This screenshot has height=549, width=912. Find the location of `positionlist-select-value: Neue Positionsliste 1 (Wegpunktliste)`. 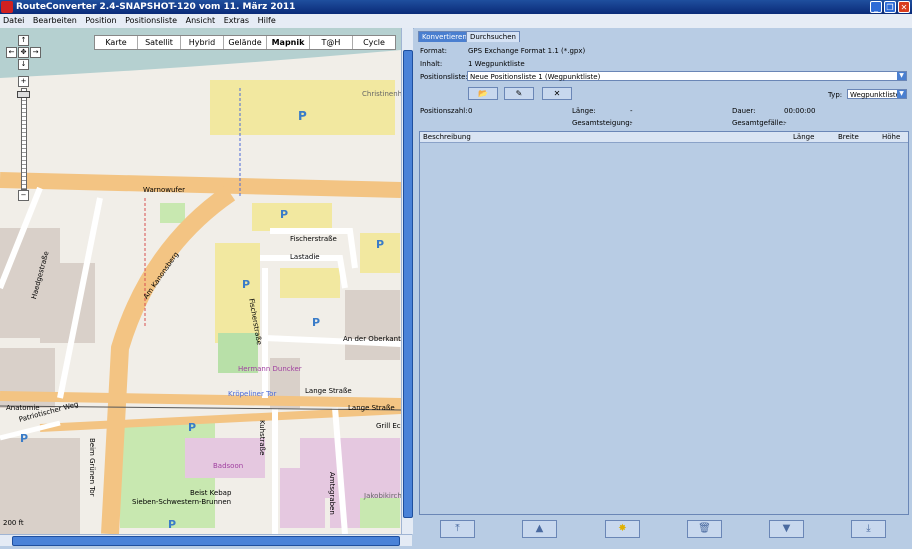

positionlist-select-value: Neue Positionsliste 1 (Wegpunktliste) is located at coordinates (535, 77).